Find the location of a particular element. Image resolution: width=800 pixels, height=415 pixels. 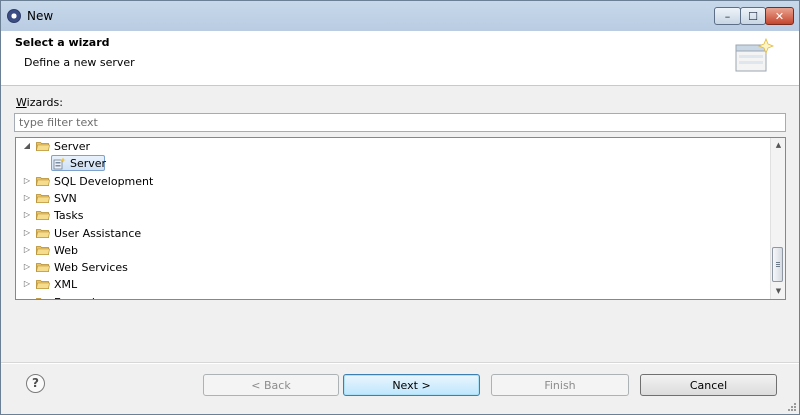

tree-vertical-scrollbar: ▲ ▼ is located at coordinates (777, 218).